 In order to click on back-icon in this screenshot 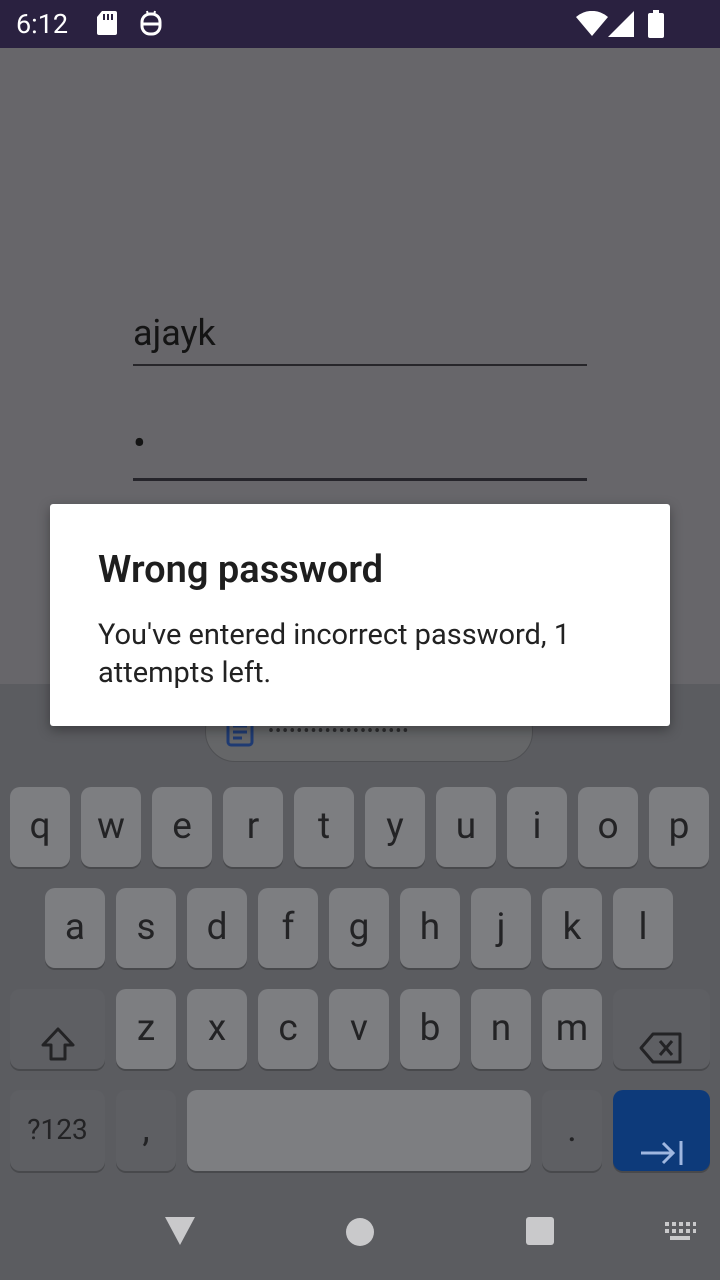, I will do `click(180, 1233)`.